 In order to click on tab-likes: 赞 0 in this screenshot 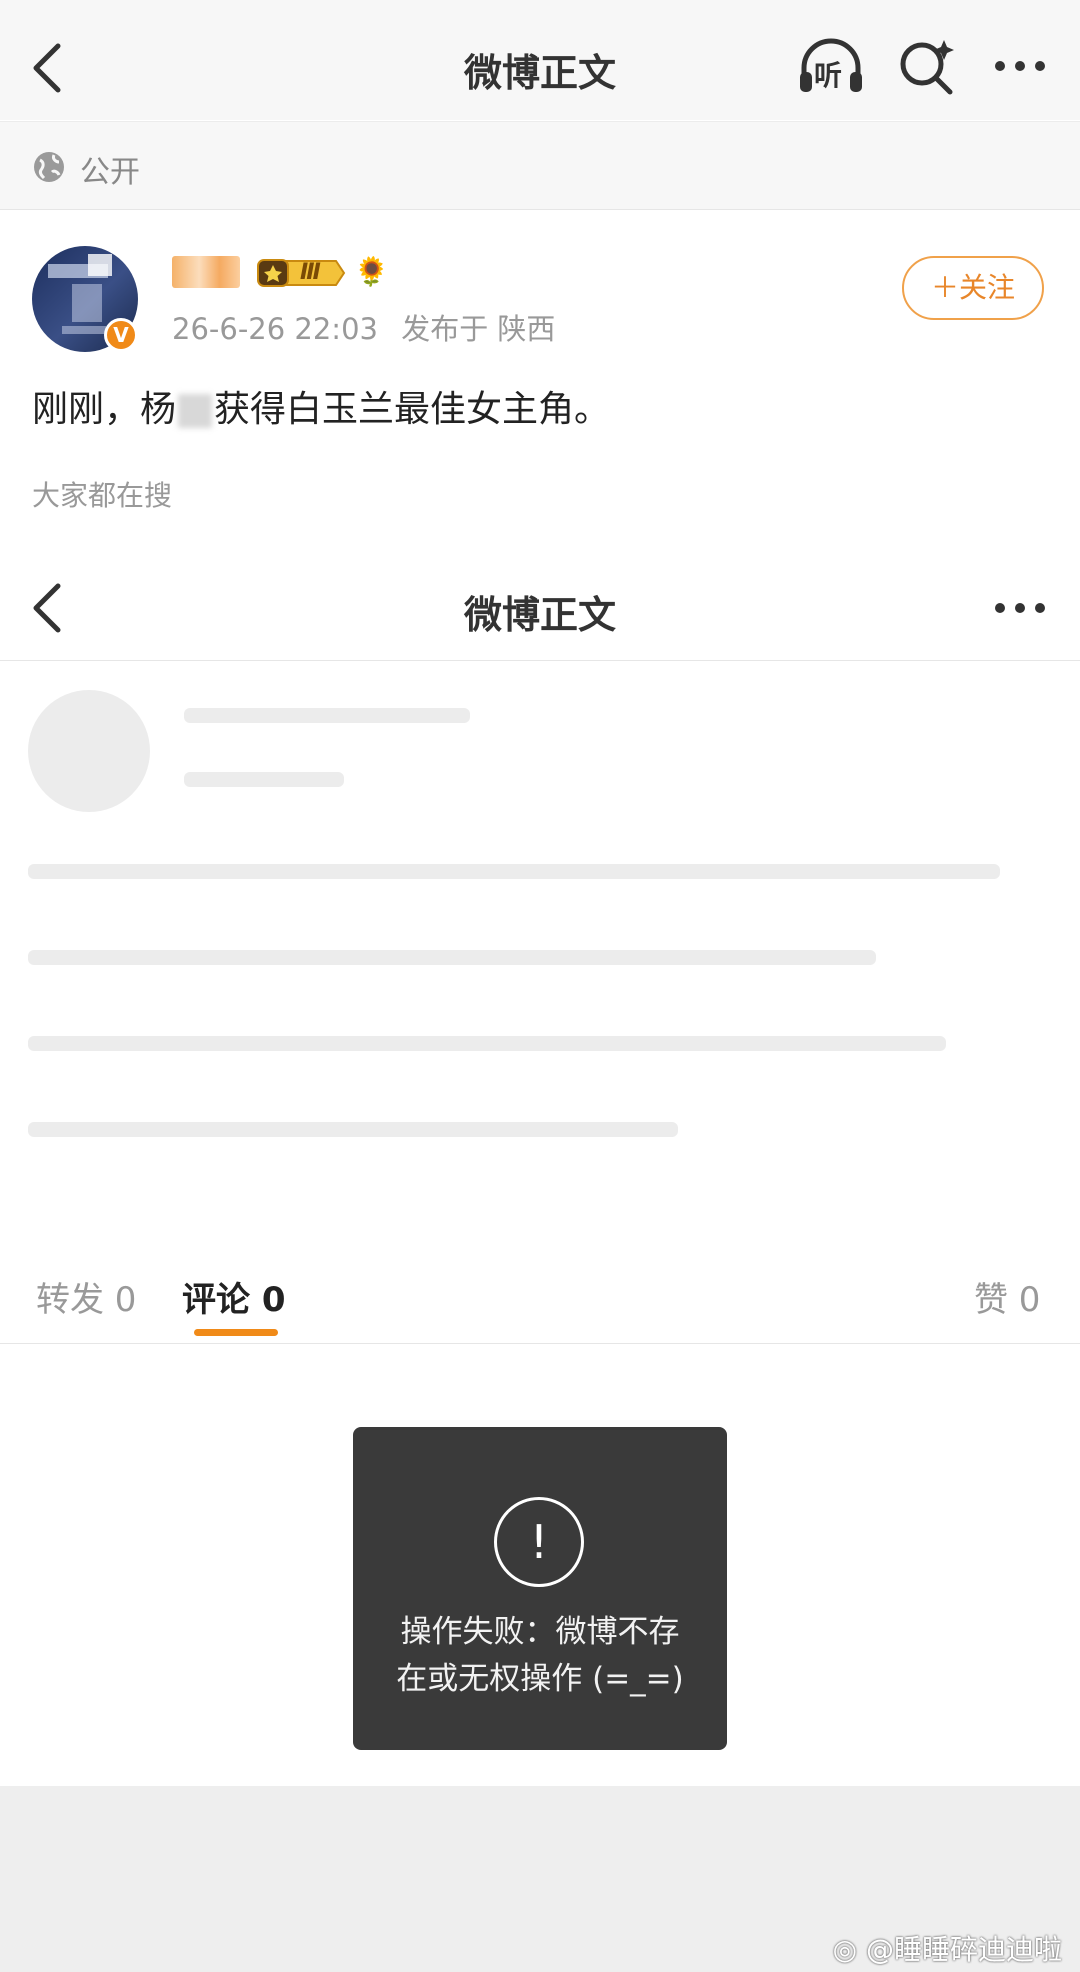, I will do `click(1007, 1296)`.